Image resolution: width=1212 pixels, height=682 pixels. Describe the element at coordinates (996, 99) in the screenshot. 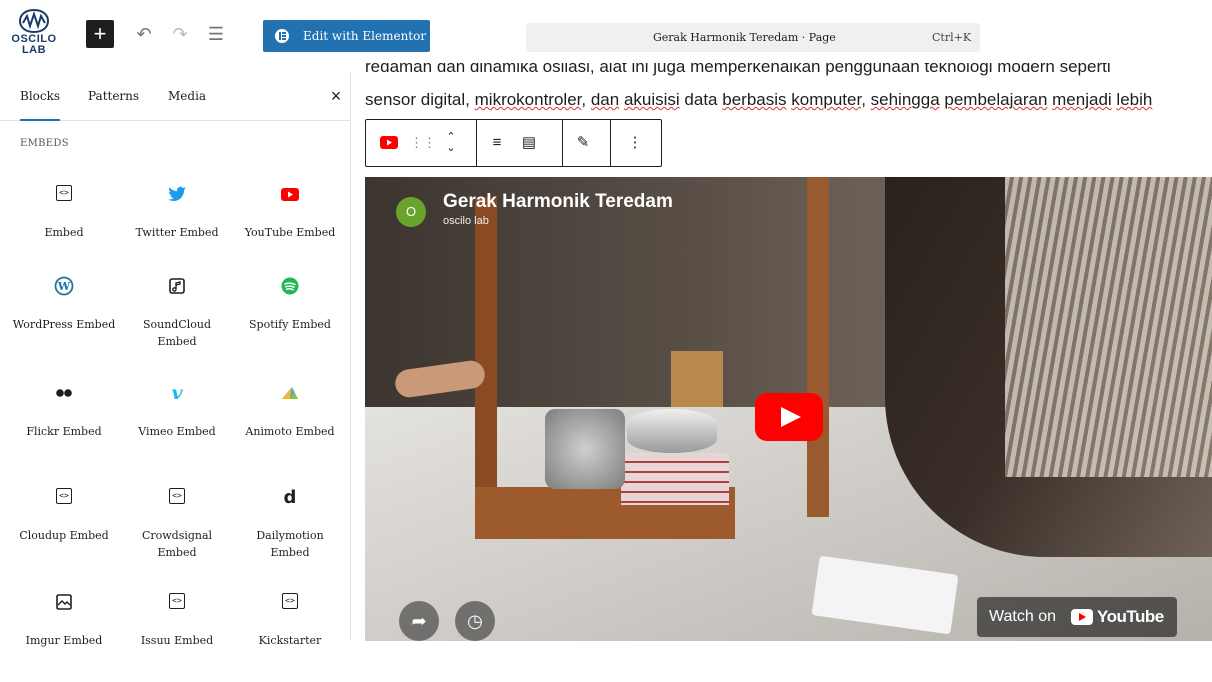

I see `spellcheck-word: pembelajaran` at that location.